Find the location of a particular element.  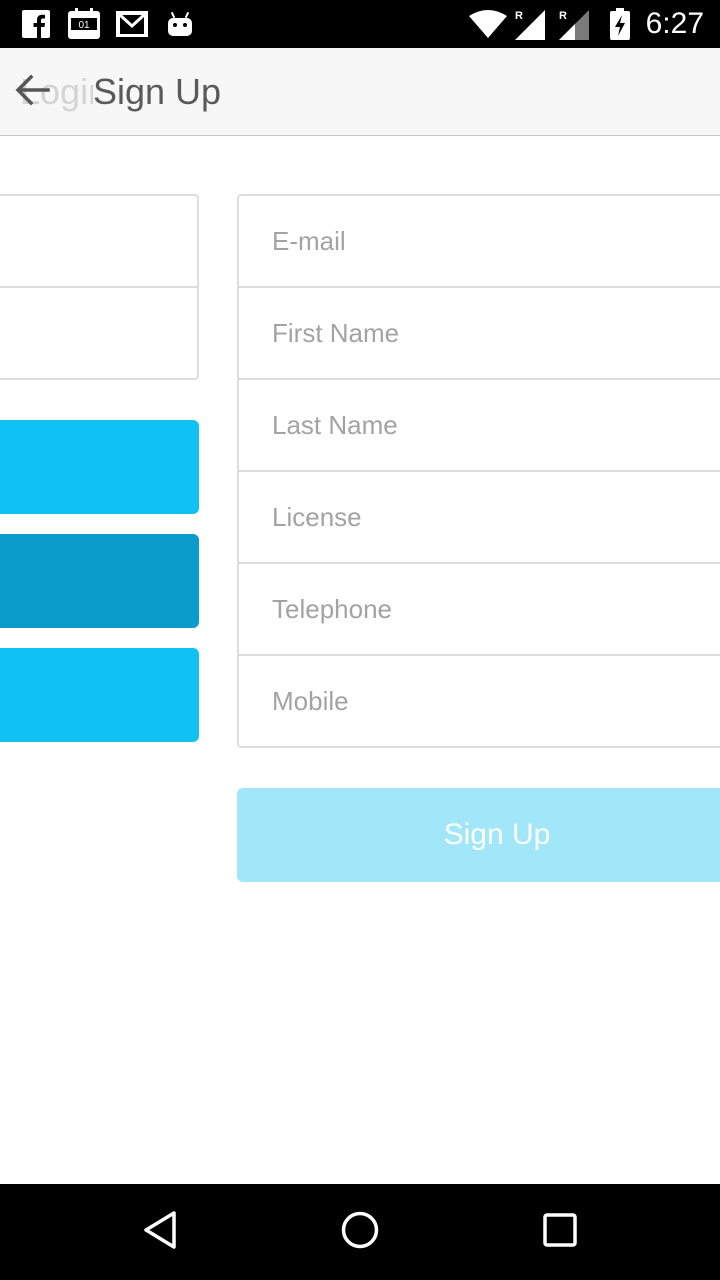

license-field-row is located at coordinates (479, 518).